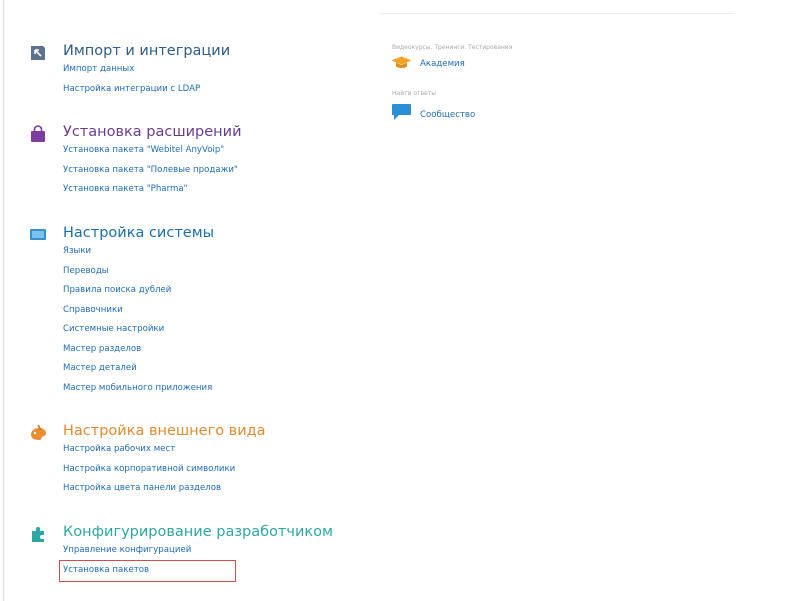 The image size is (811, 601). Describe the element at coordinates (137, 354) in the screenshot. I see `link-section-wizard: Мастер разделов` at that location.